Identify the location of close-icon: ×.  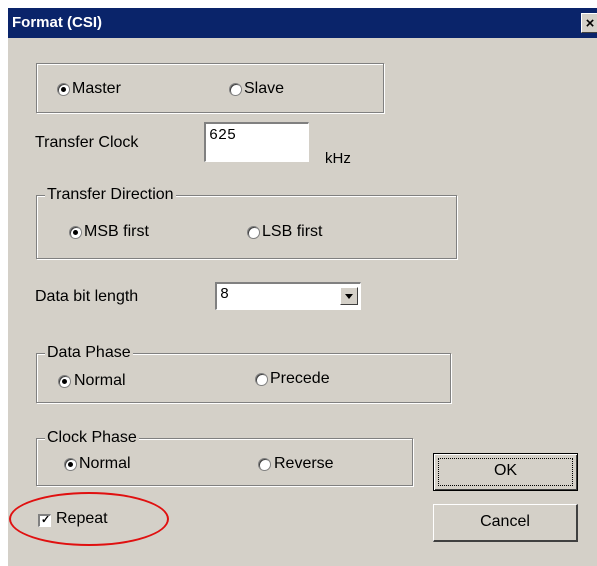
(590, 23).